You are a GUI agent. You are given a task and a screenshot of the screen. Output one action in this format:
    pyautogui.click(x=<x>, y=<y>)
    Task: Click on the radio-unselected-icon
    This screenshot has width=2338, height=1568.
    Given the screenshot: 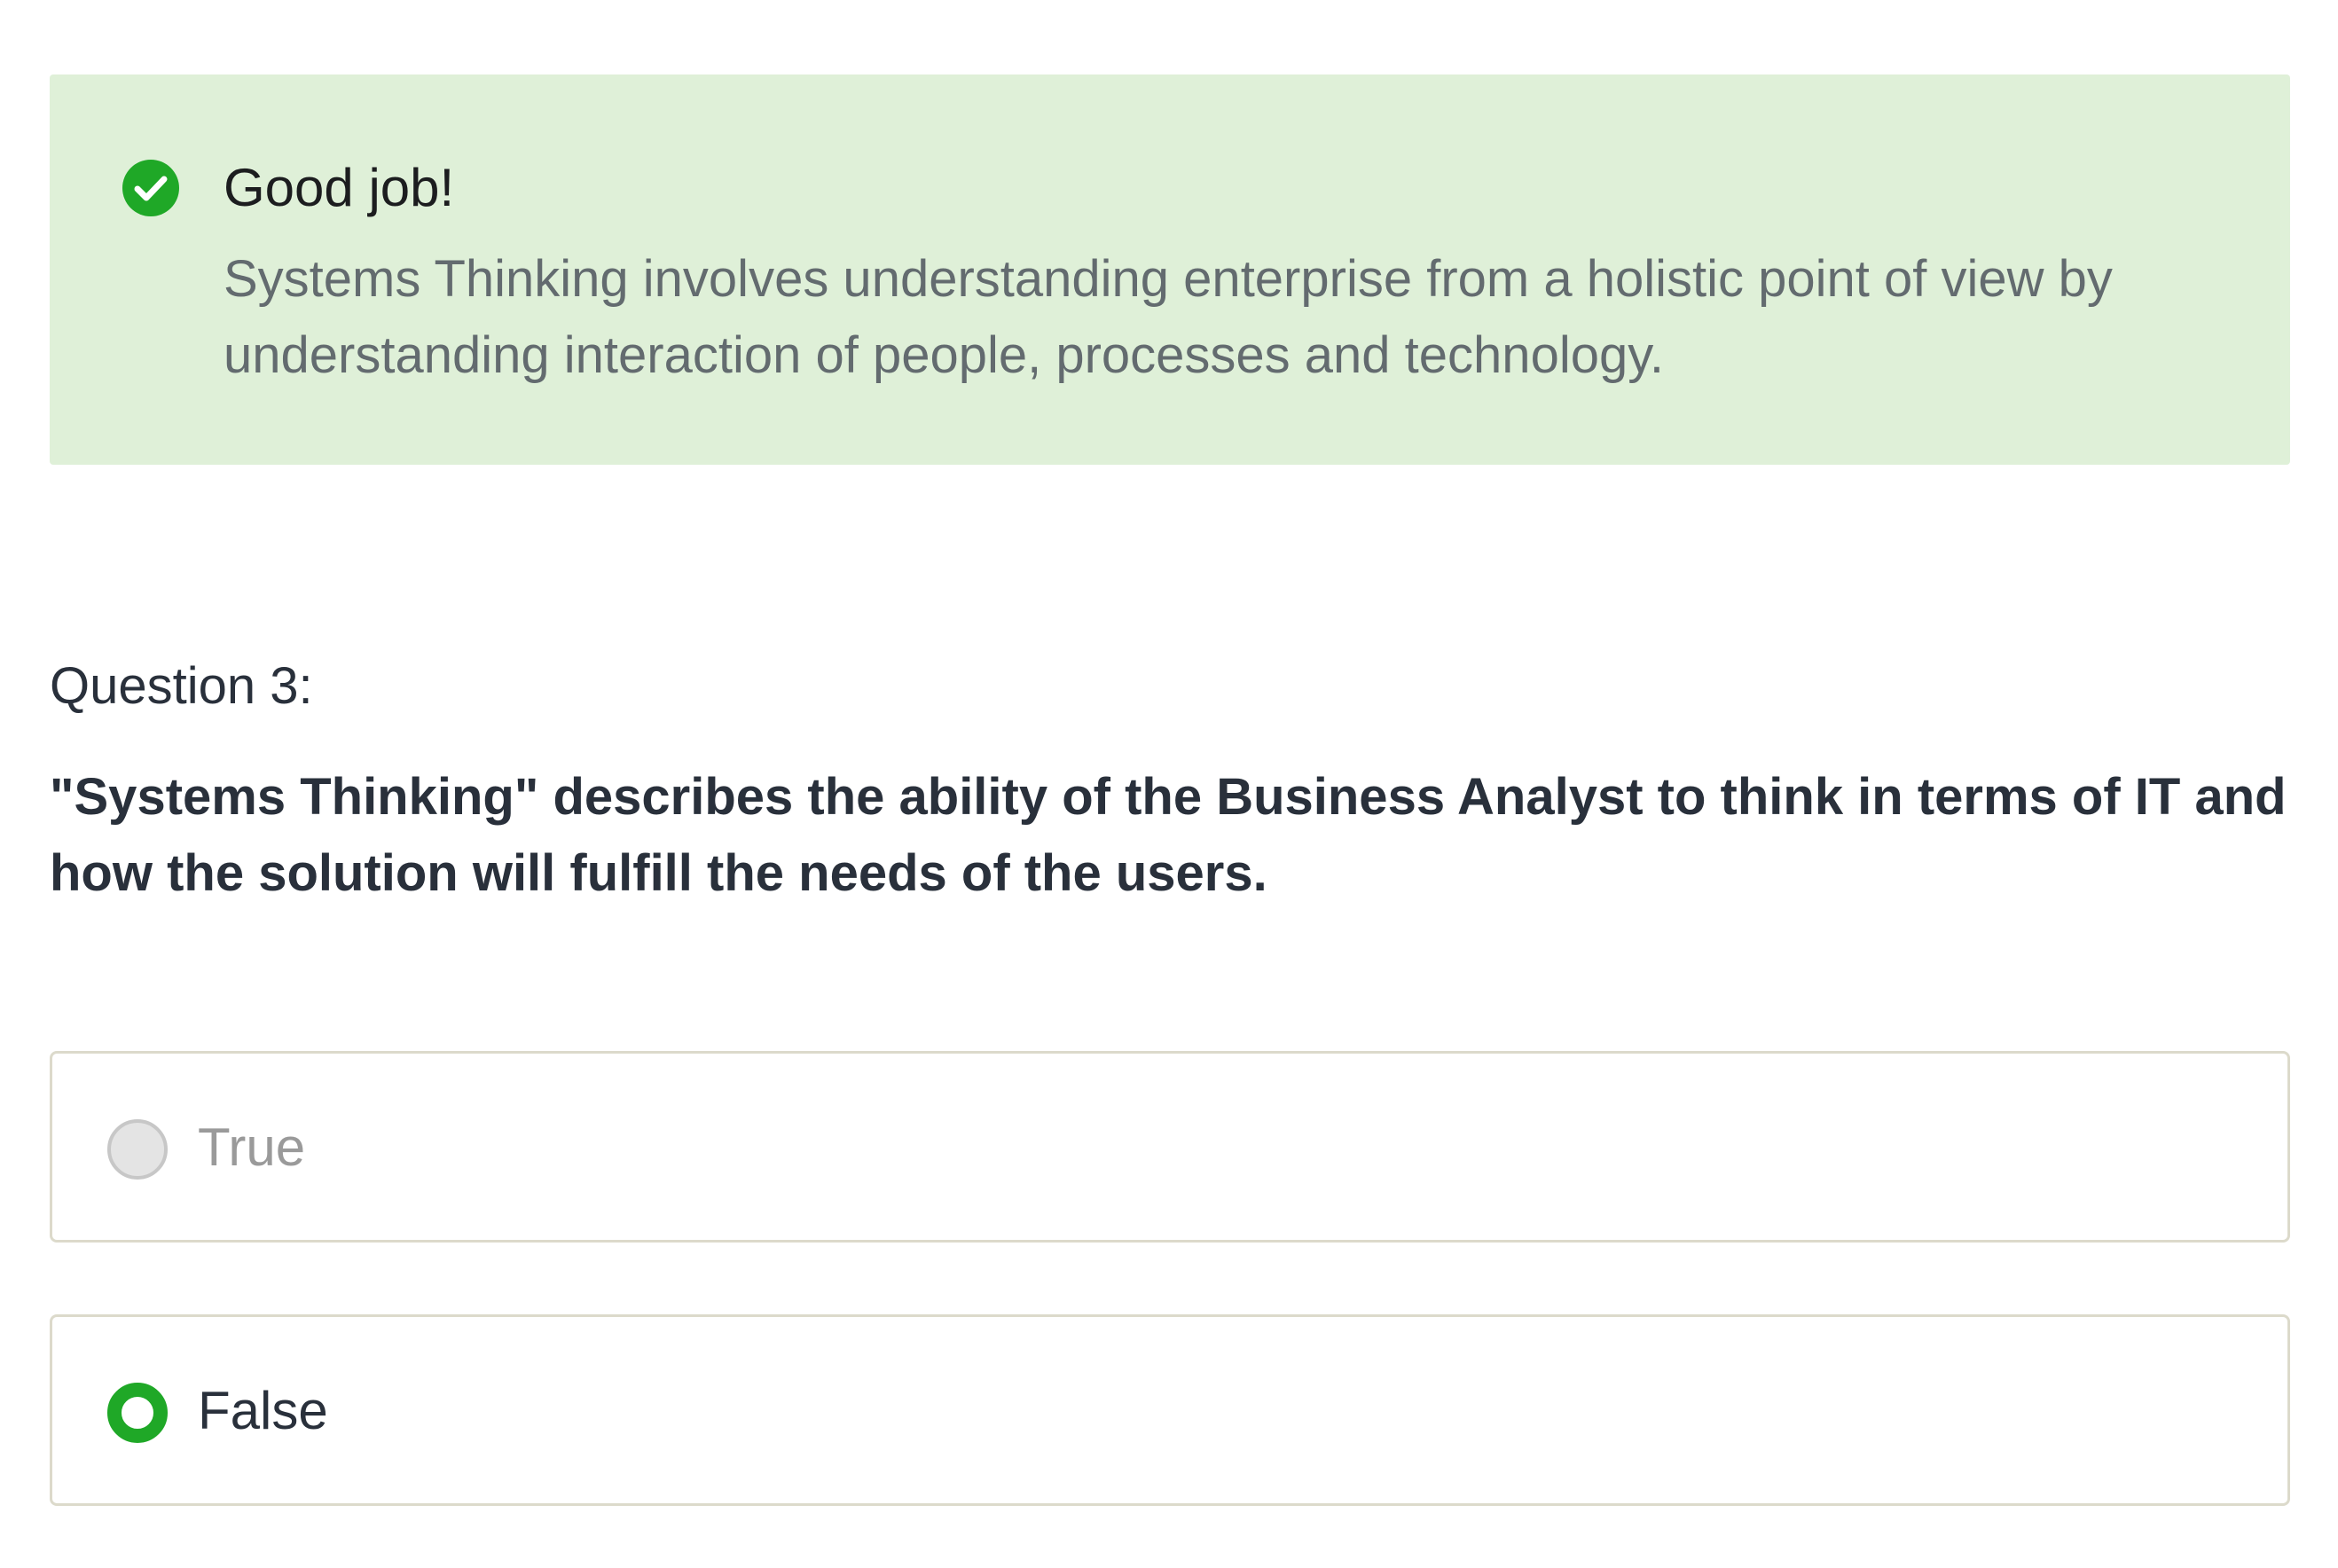 What is the action you would take?
    pyautogui.click(x=137, y=1149)
    